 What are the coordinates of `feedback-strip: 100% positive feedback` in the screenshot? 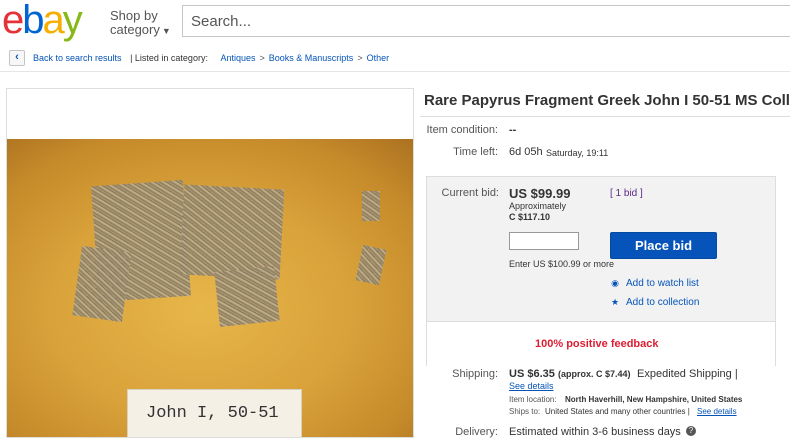 It's located at (601, 343).